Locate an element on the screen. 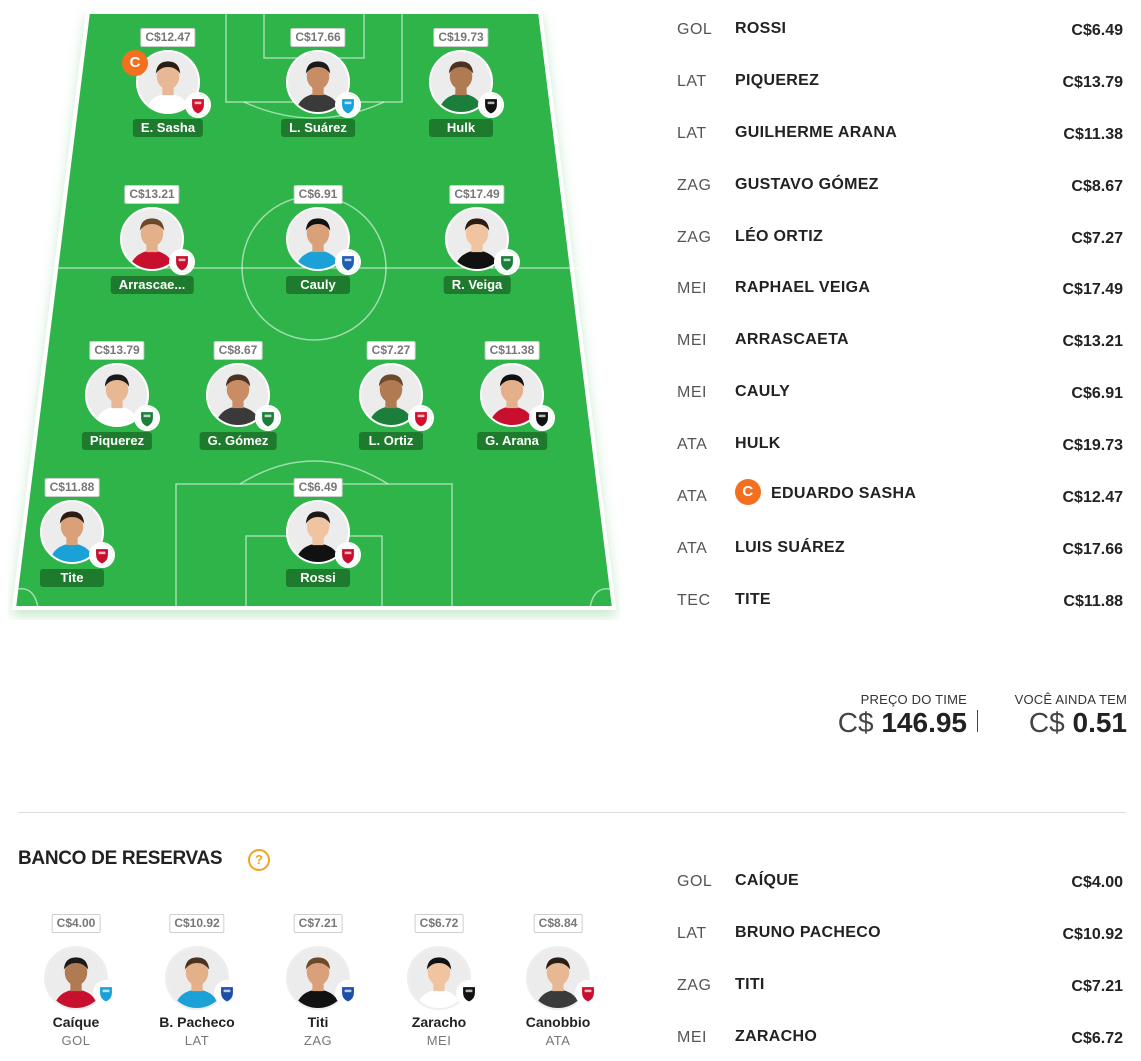 Image resolution: width=1141 pixels, height=1061 pixels. player-name: G. Gómez is located at coordinates (238, 441).